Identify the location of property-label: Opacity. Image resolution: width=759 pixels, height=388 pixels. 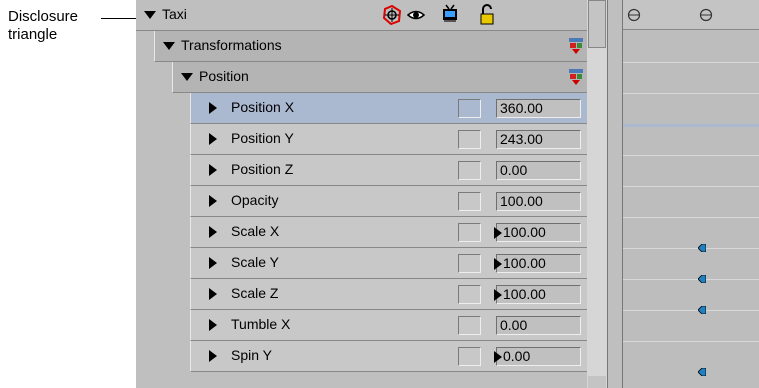
(255, 200).